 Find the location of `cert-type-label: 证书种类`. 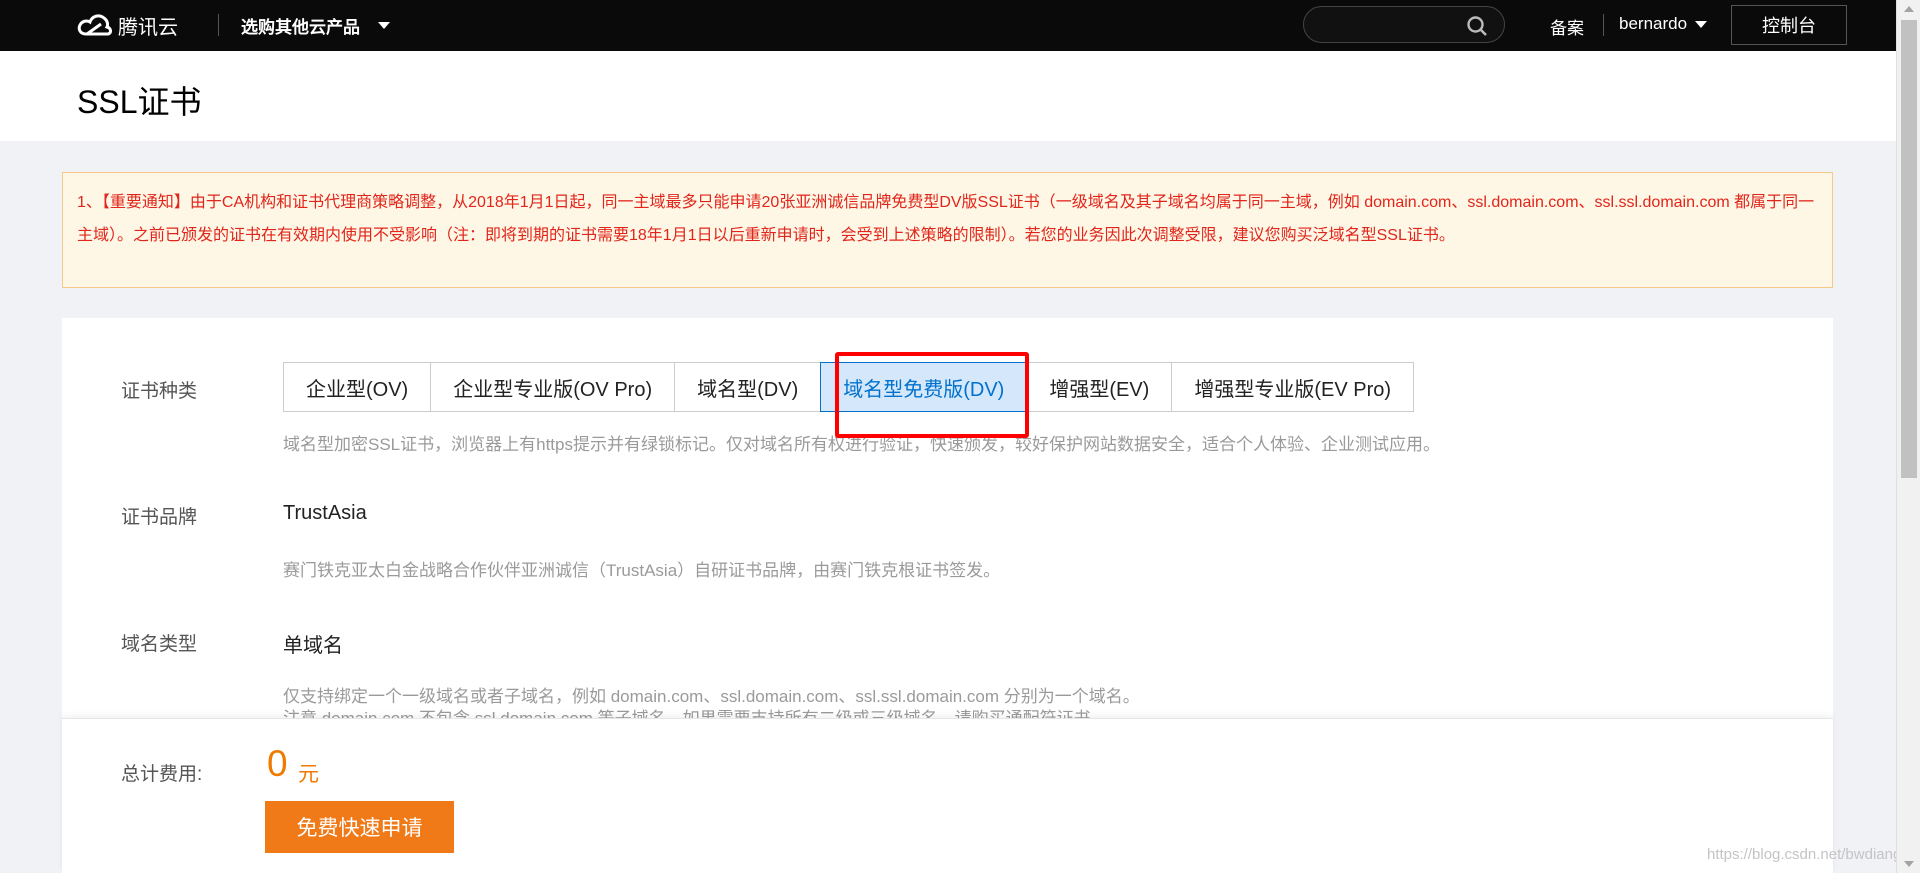

cert-type-label: 证书种类 is located at coordinates (159, 391).